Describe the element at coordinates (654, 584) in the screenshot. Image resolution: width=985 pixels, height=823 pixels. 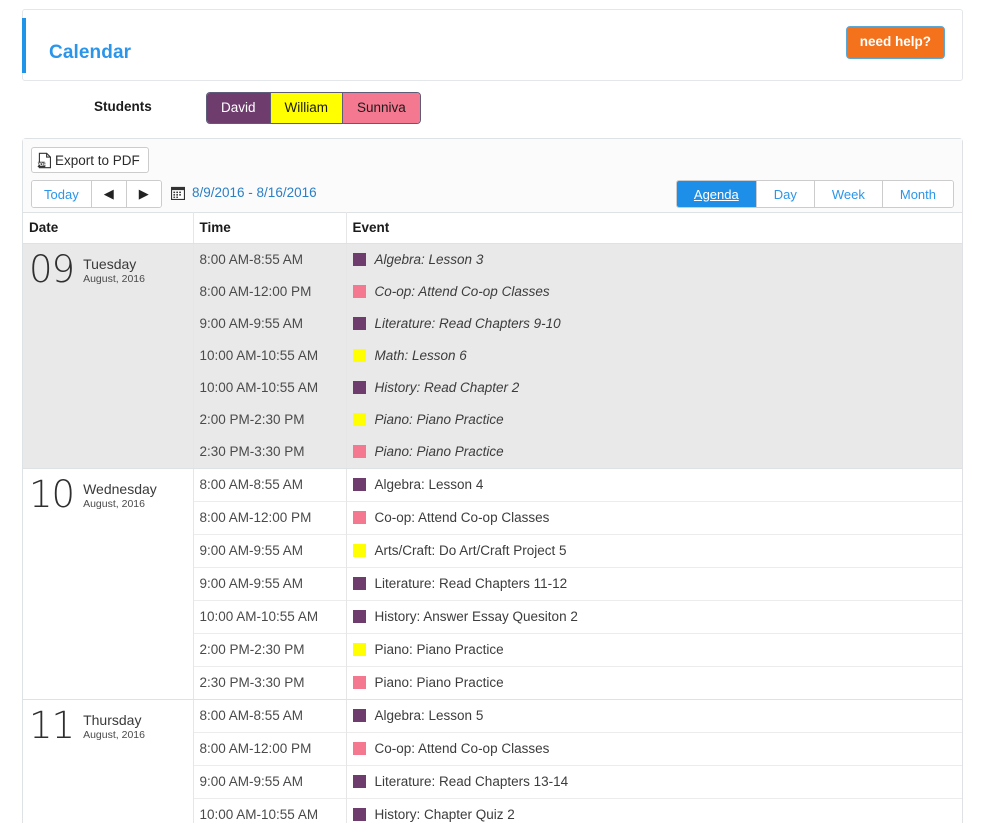
I see `event-cell: Literature: Read Chapters 11-12` at that location.